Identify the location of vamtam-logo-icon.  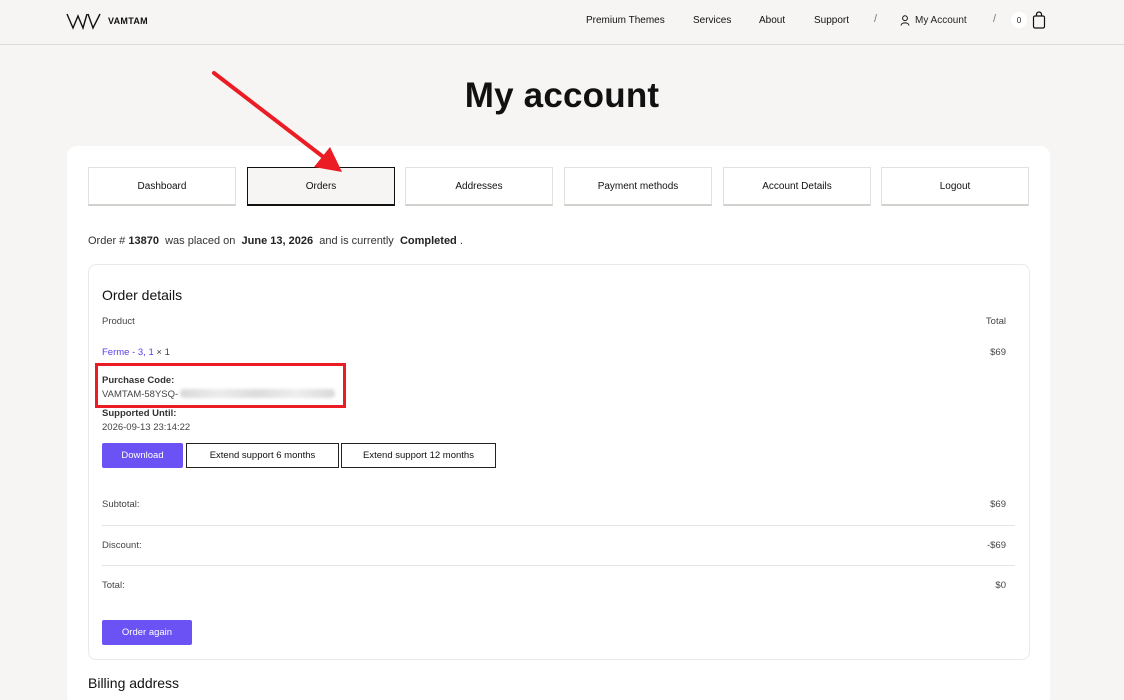
(83, 21).